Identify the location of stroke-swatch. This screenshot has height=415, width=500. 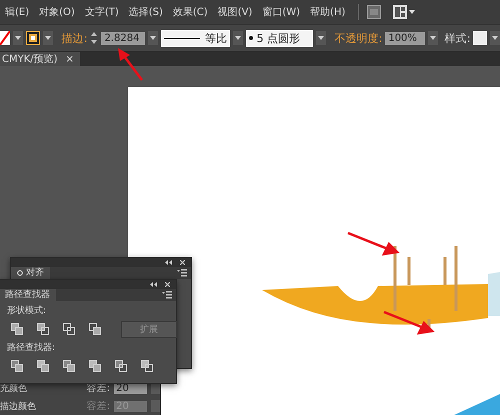
(33, 38).